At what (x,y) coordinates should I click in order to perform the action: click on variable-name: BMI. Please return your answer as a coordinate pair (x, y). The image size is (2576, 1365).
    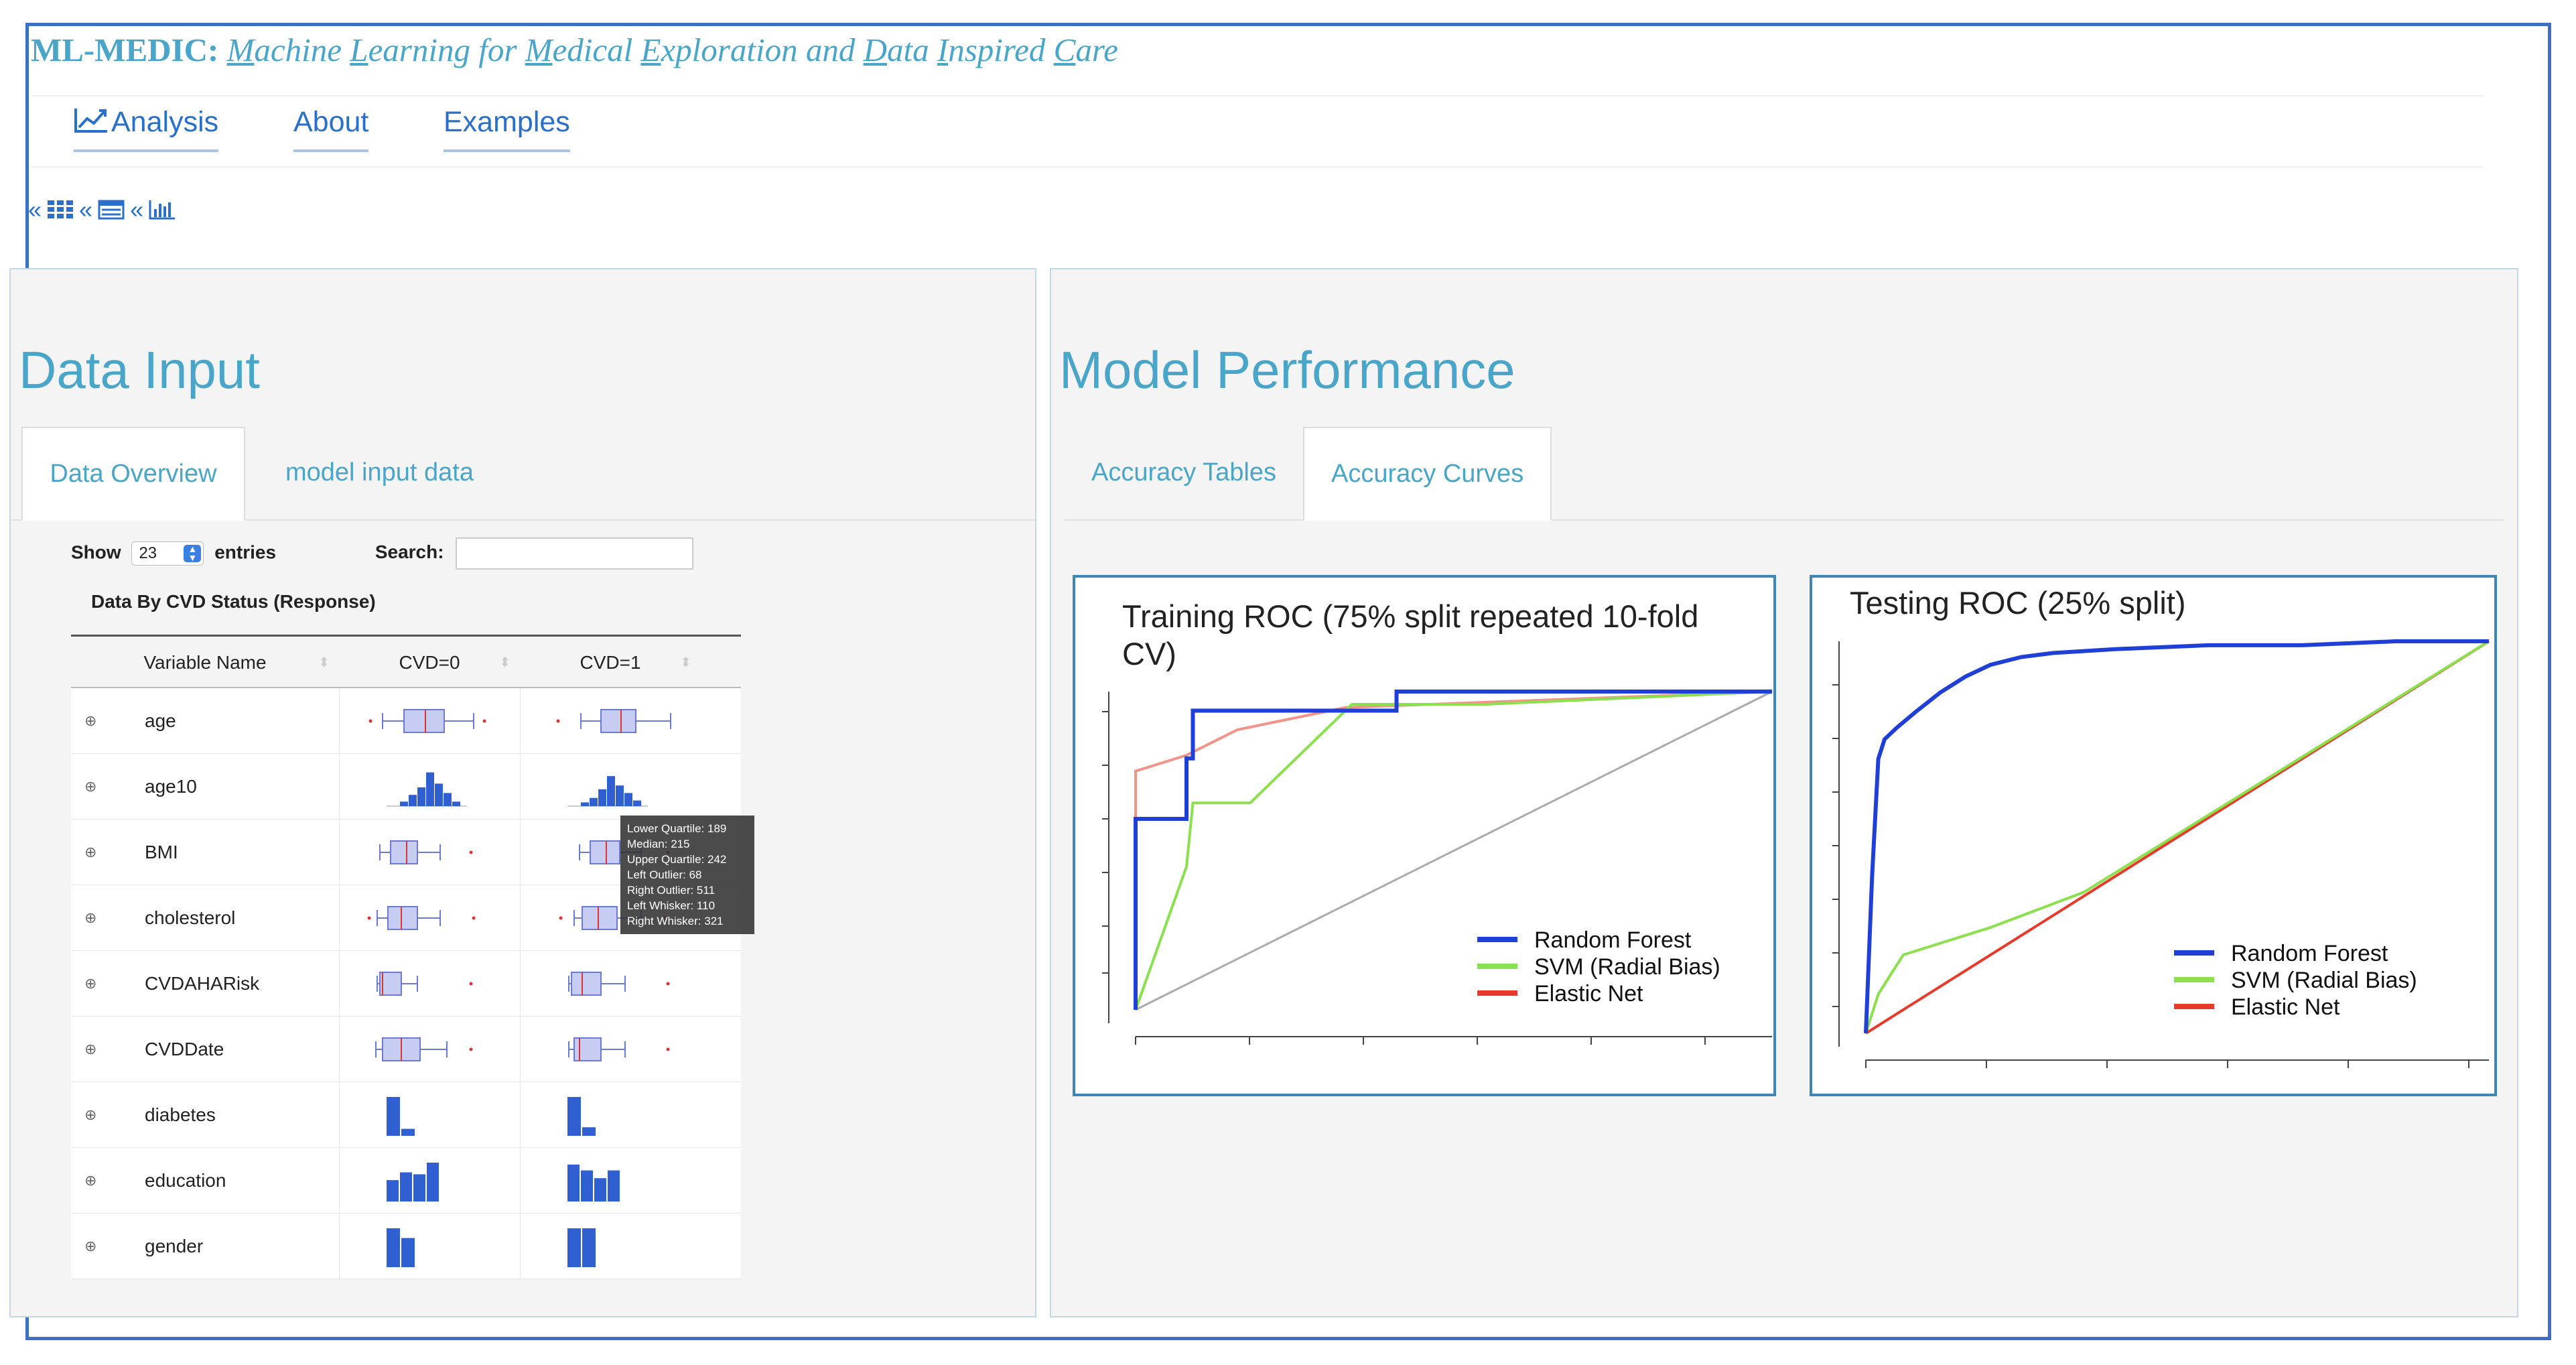
    Looking at the image, I should click on (161, 852).